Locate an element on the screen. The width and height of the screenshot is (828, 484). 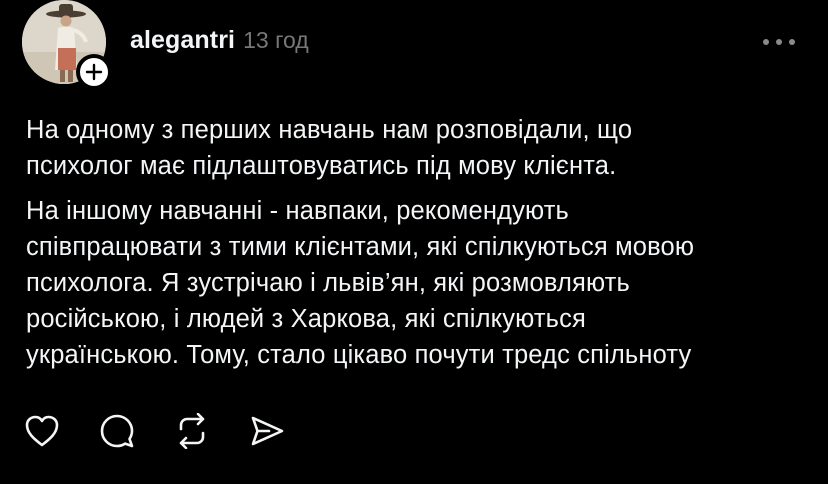
post-header: alegantri 13 год is located at coordinates (219, 44).